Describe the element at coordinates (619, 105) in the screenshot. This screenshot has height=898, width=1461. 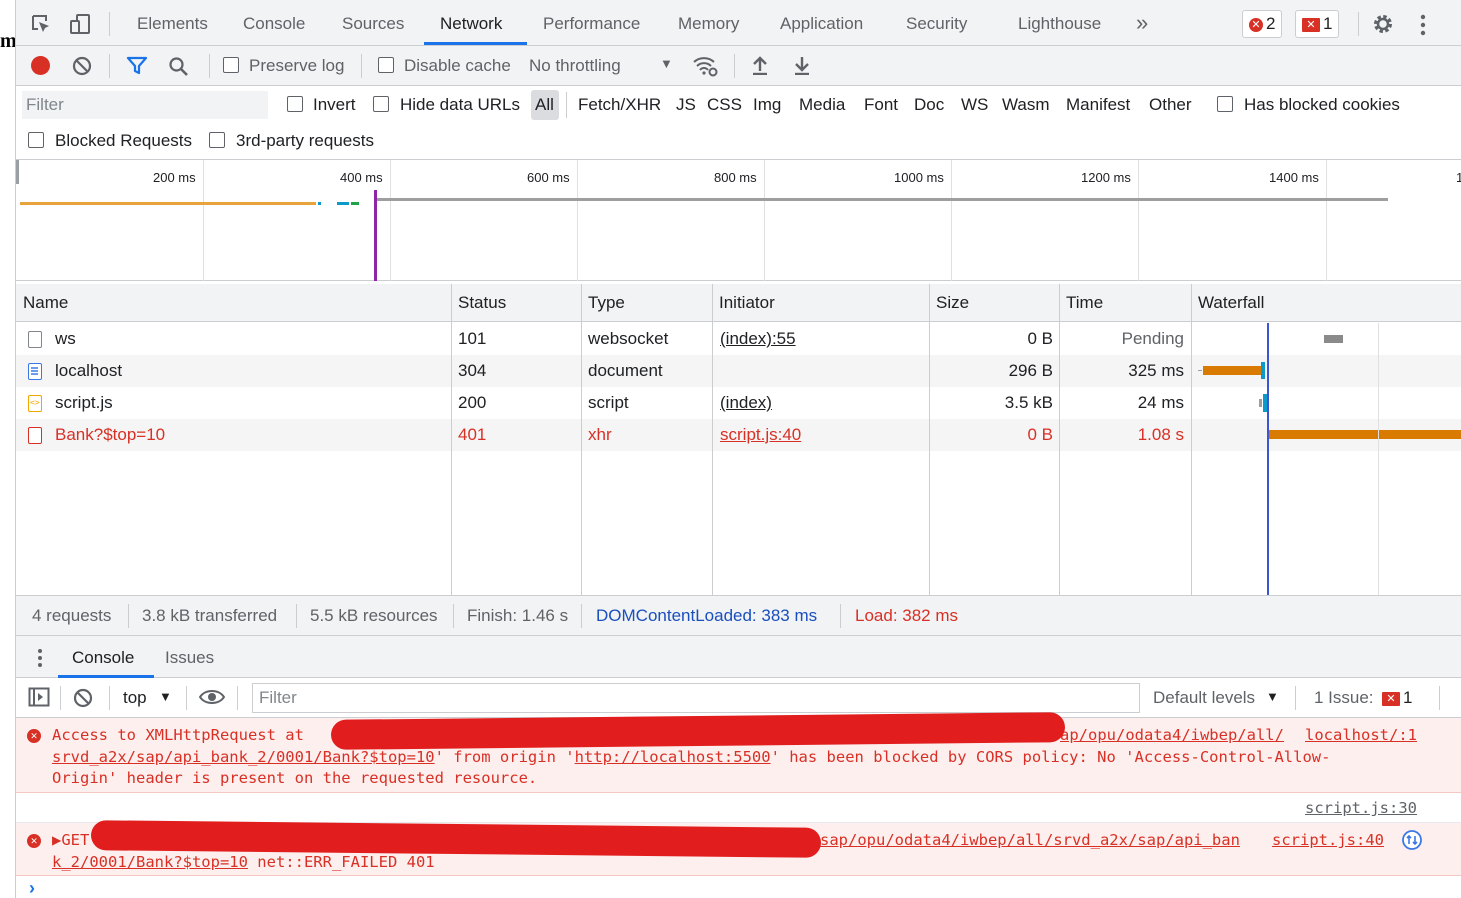
I see `type-filter-fetch-xhr: Fetch/XHR` at that location.